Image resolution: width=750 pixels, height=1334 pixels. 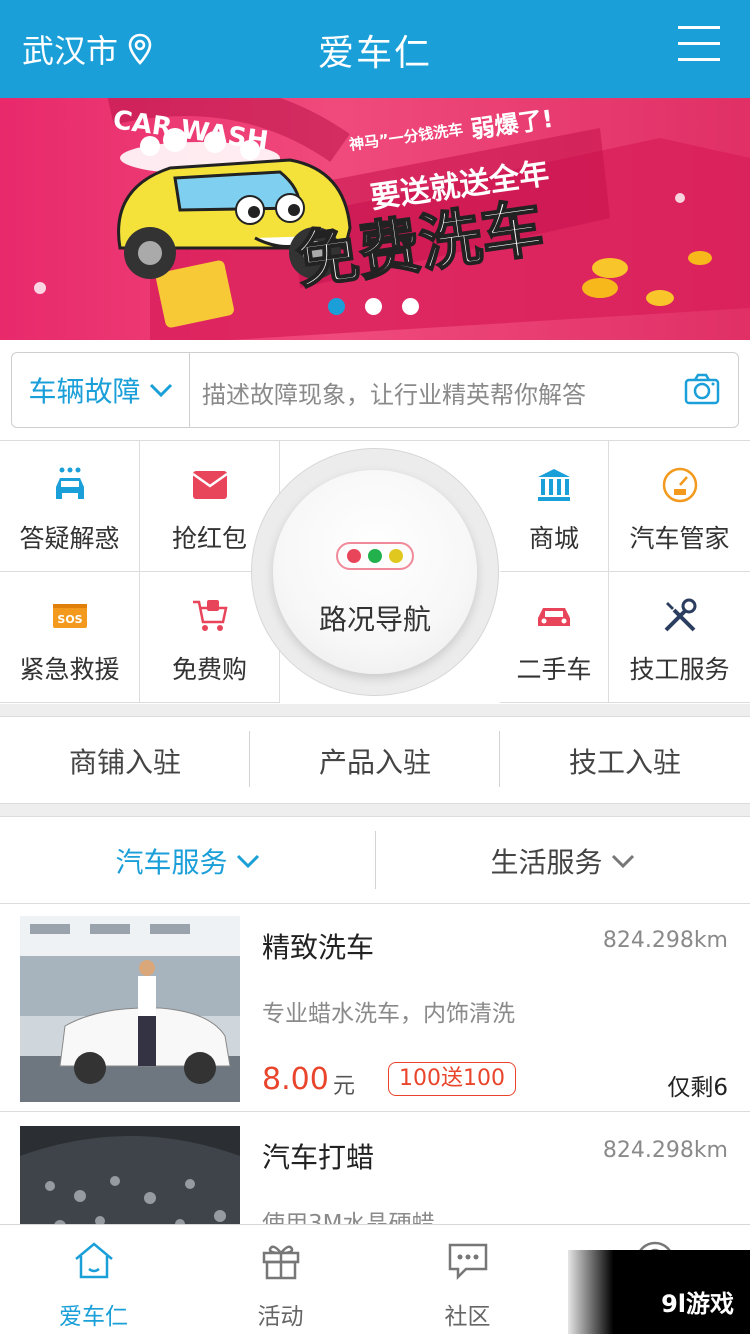 What do you see at coordinates (395, 556) in the screenshot?
I see `traffic-light-yellow` at bounding box center [395, 556].